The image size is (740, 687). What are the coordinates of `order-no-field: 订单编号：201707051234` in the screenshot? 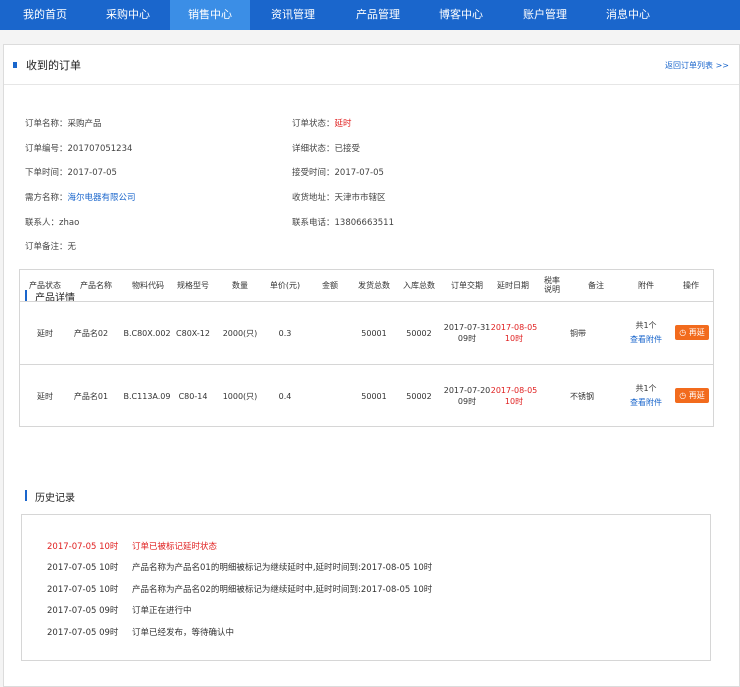 It's located at (78, 148).